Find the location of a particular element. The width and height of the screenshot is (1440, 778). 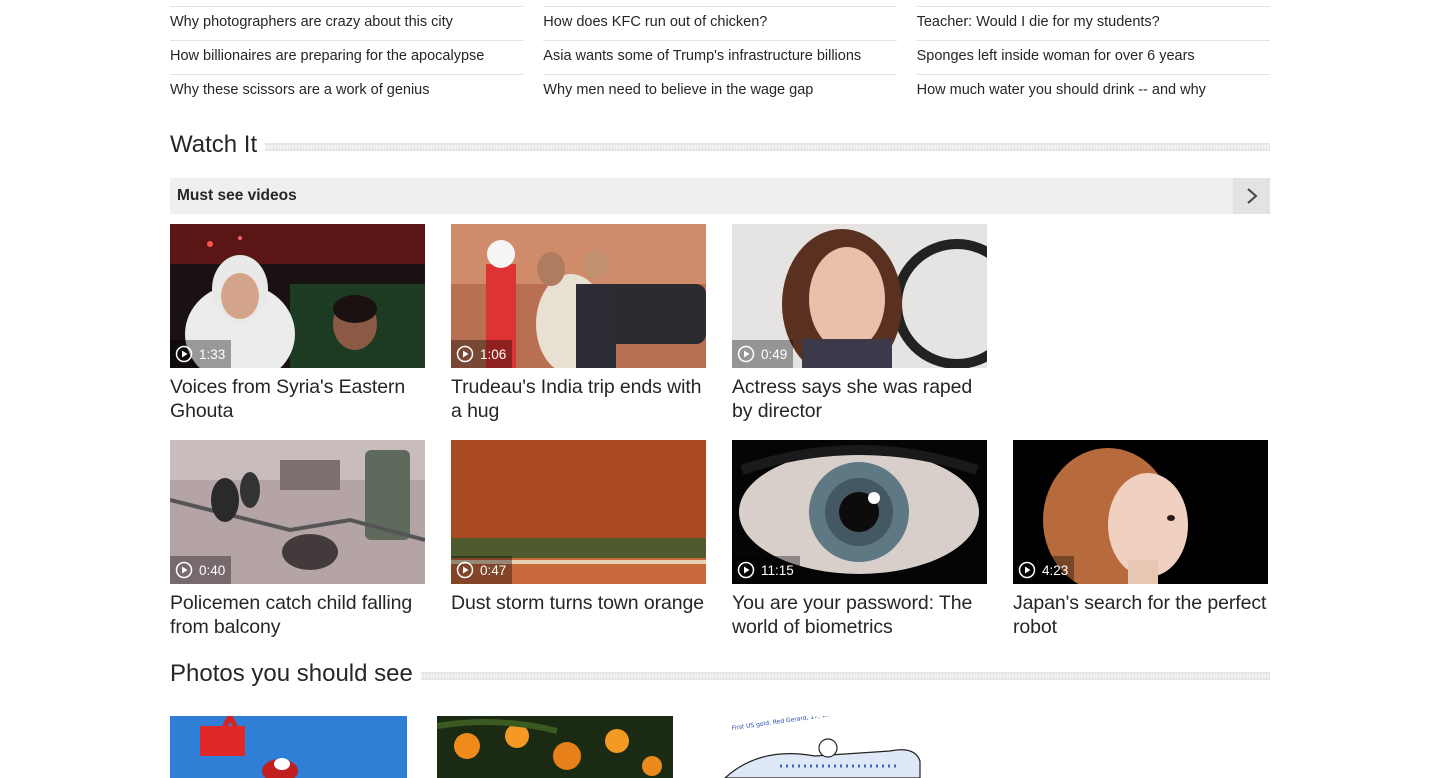

video-thumbnail: 0:47 is located at coordinates (578, 512).